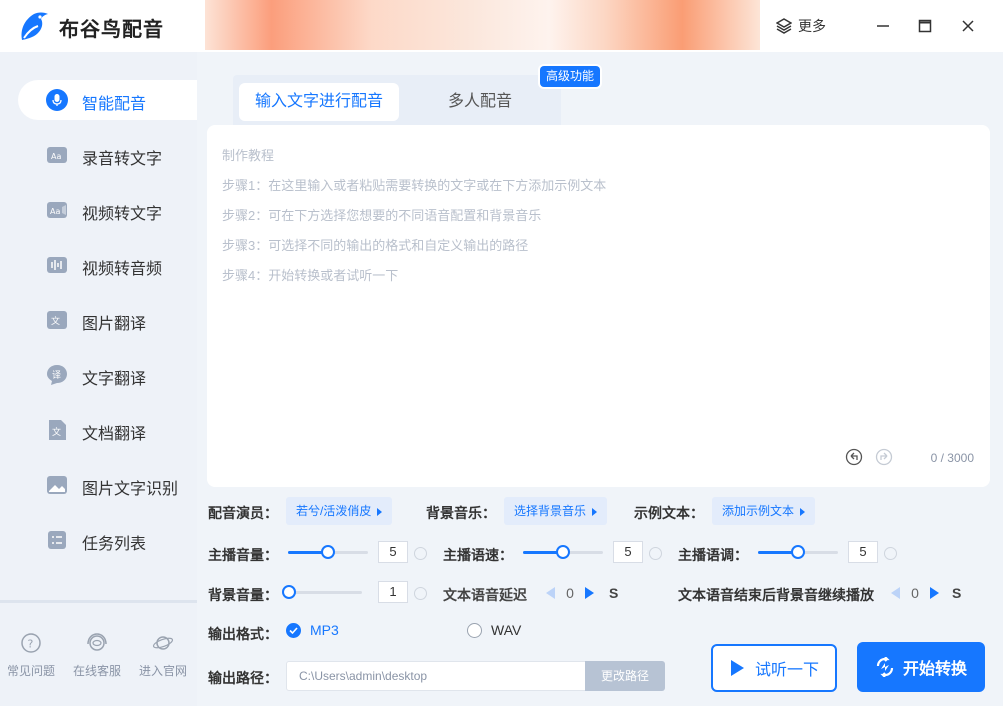 The height and width of the screenshot is (706, 1003). What do you see at coordinates (925, 26) in the screenshot?
I see `maximize-button` at bounding box center [925, 26].